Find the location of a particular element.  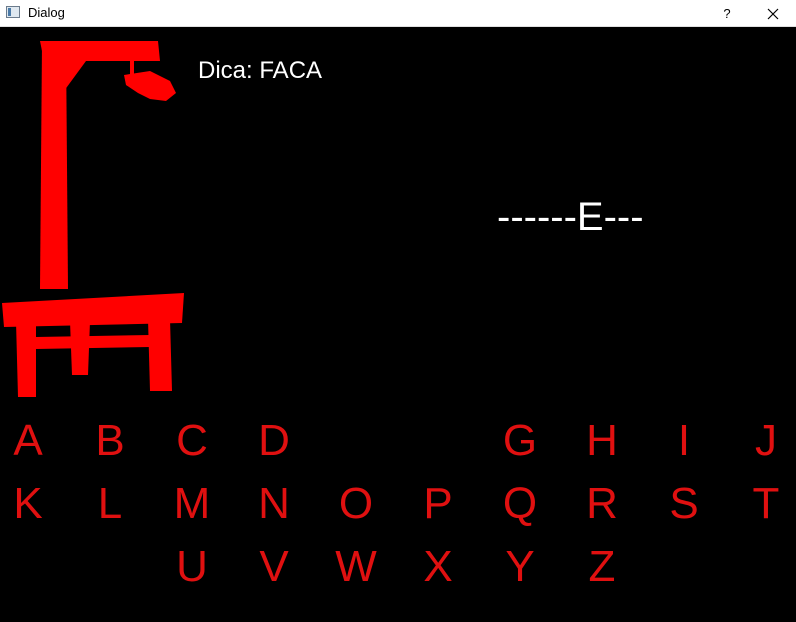

letter-button-z: Z is located at coordinates (602, 567).